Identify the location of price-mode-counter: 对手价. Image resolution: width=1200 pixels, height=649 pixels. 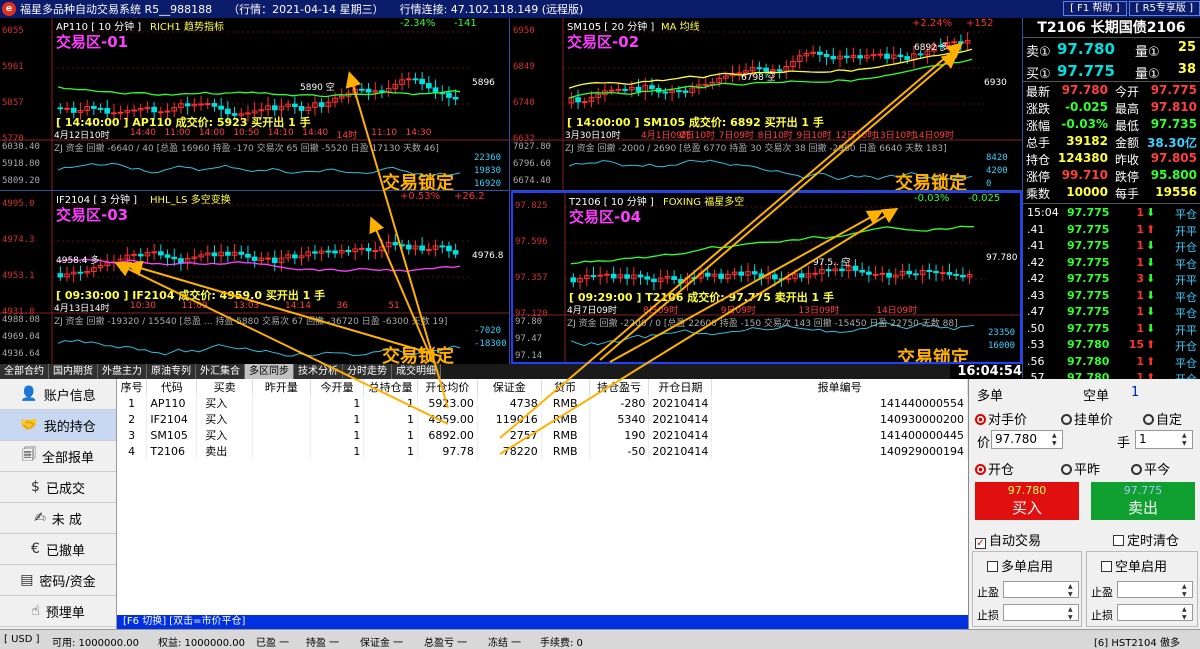
(1001, 418).